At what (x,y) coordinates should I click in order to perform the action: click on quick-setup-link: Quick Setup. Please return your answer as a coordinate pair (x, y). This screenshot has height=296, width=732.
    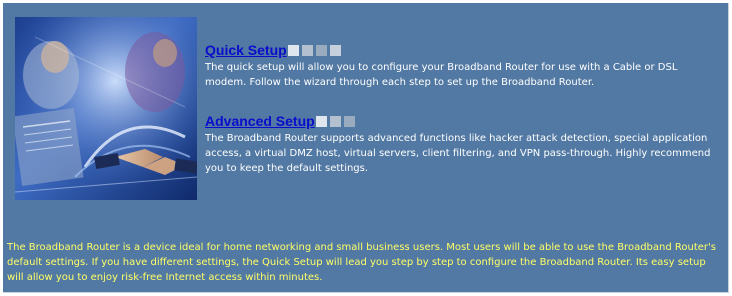
    Looking at the image, I should click on (246, 50).